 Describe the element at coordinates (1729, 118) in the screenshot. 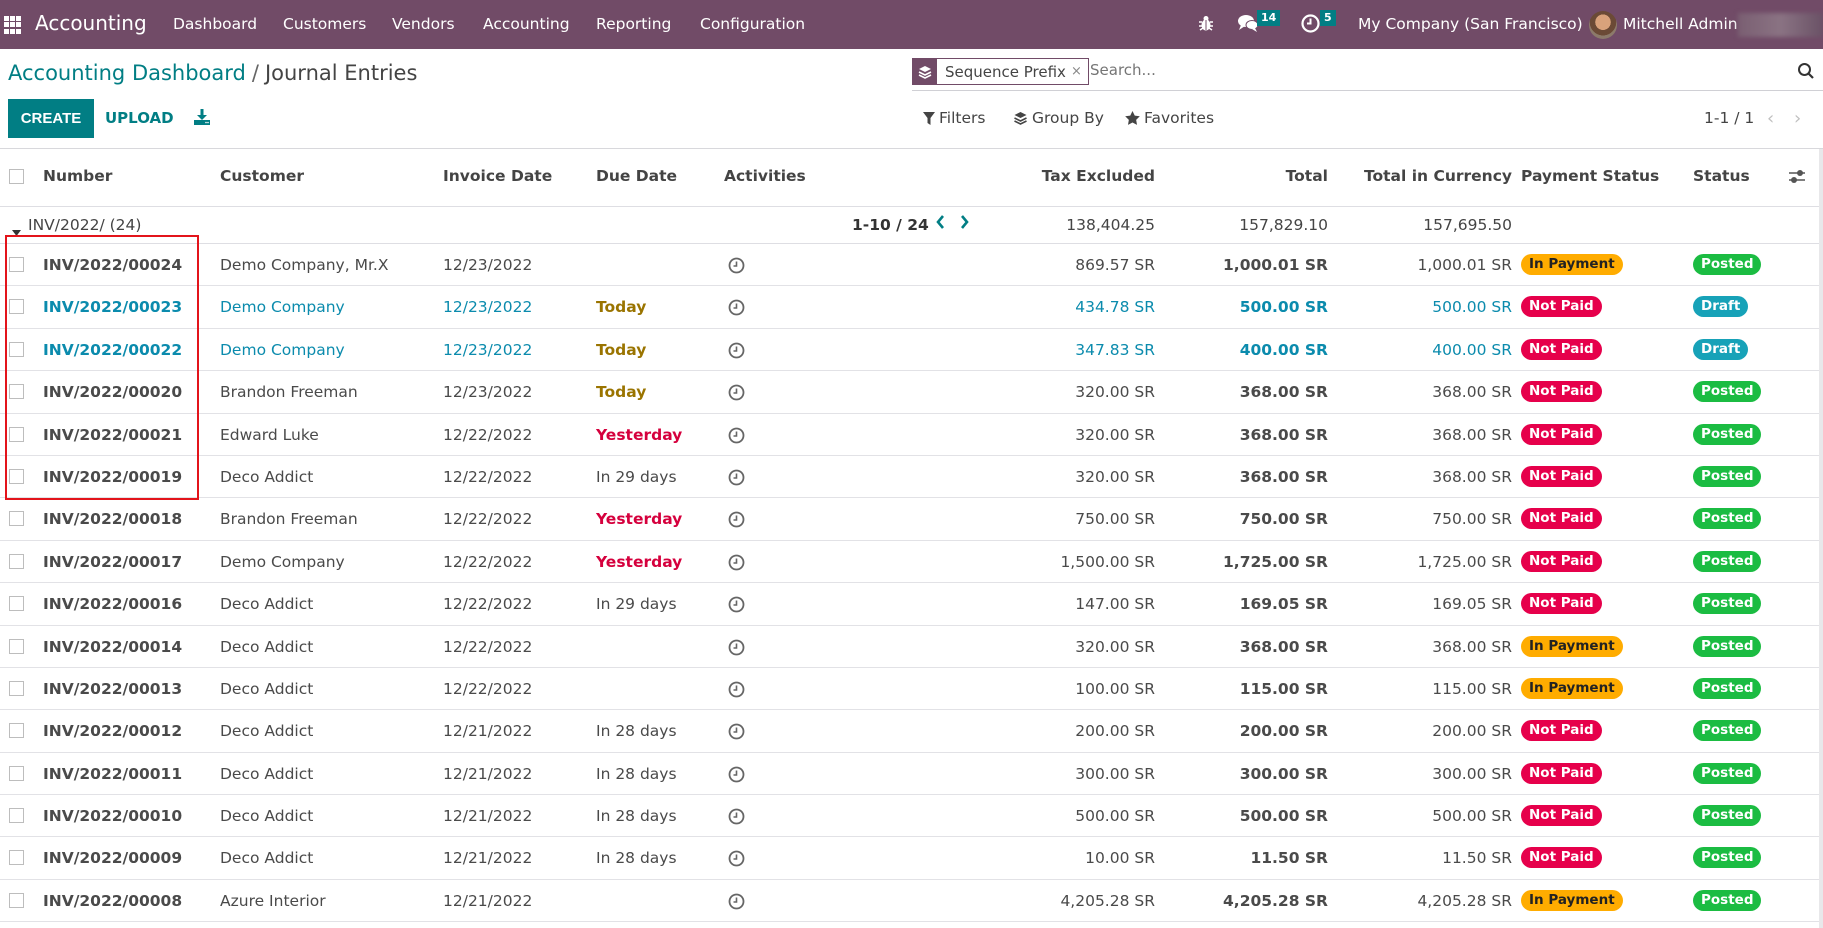

I see `pager-value: 1-1 / 1` at that location.